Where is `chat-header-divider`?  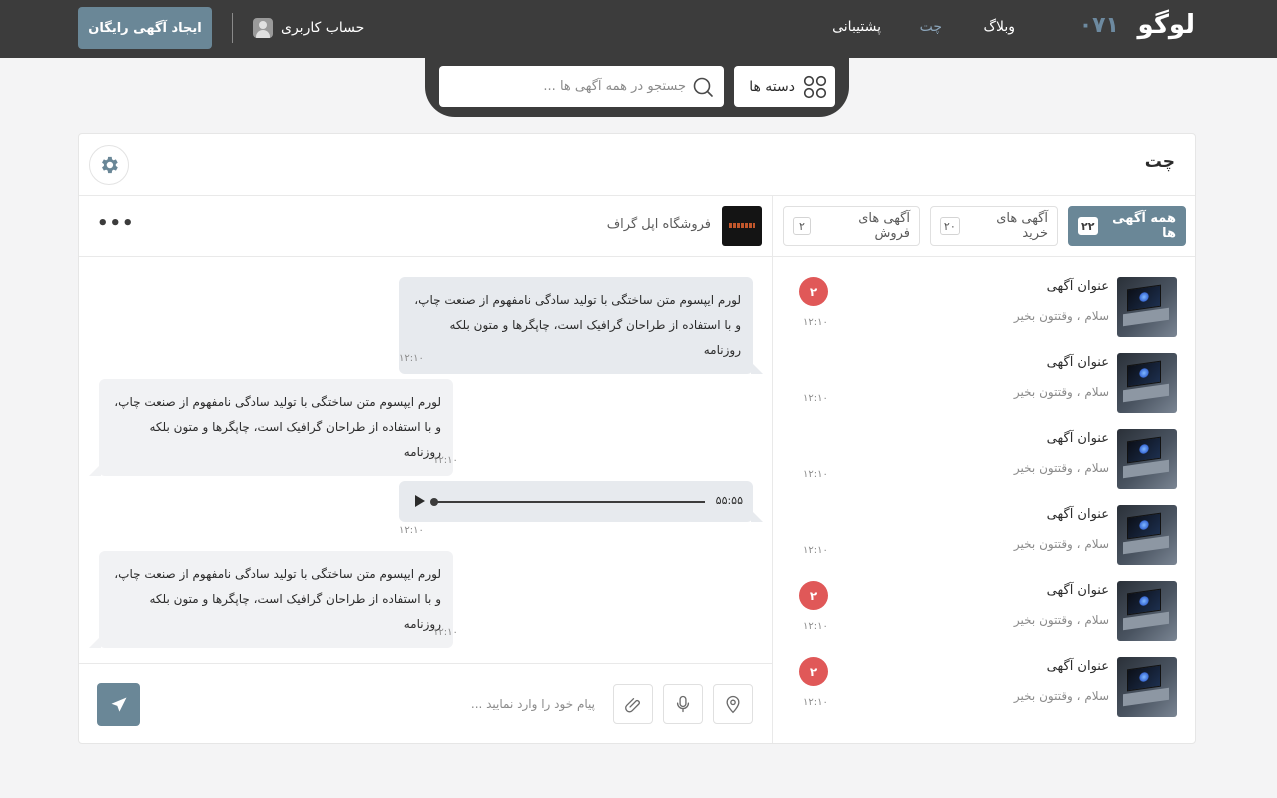 chat-header-divider is located at coordinates (425, 256).